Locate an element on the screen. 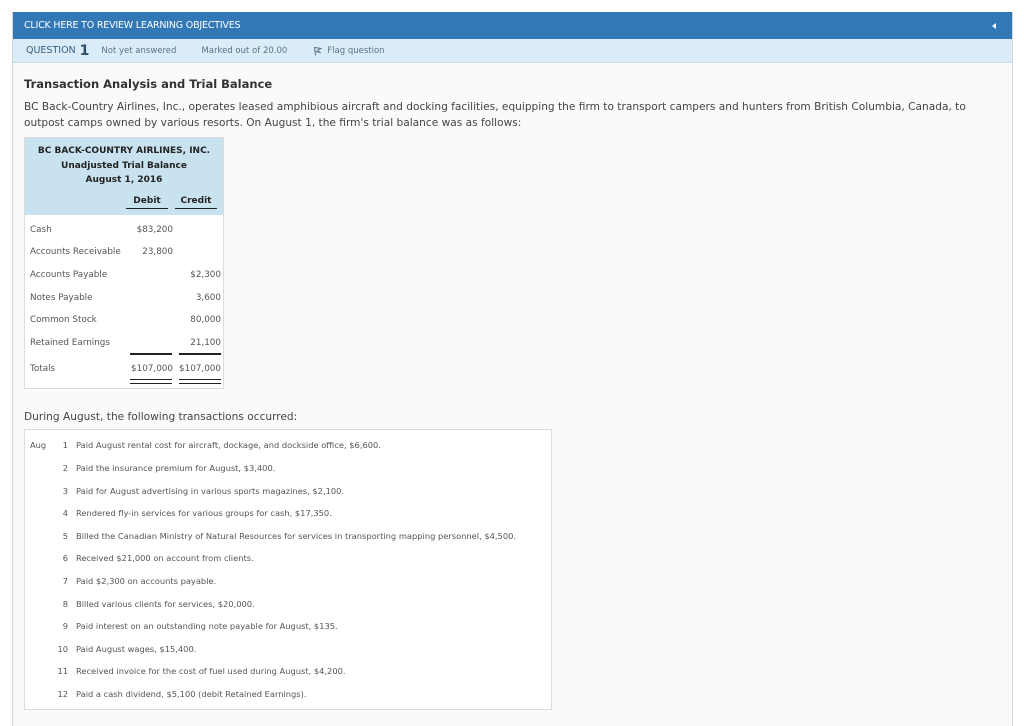 The image size is (1024, 726). debit-total: $107,000 is located at coordinates (152, 369).